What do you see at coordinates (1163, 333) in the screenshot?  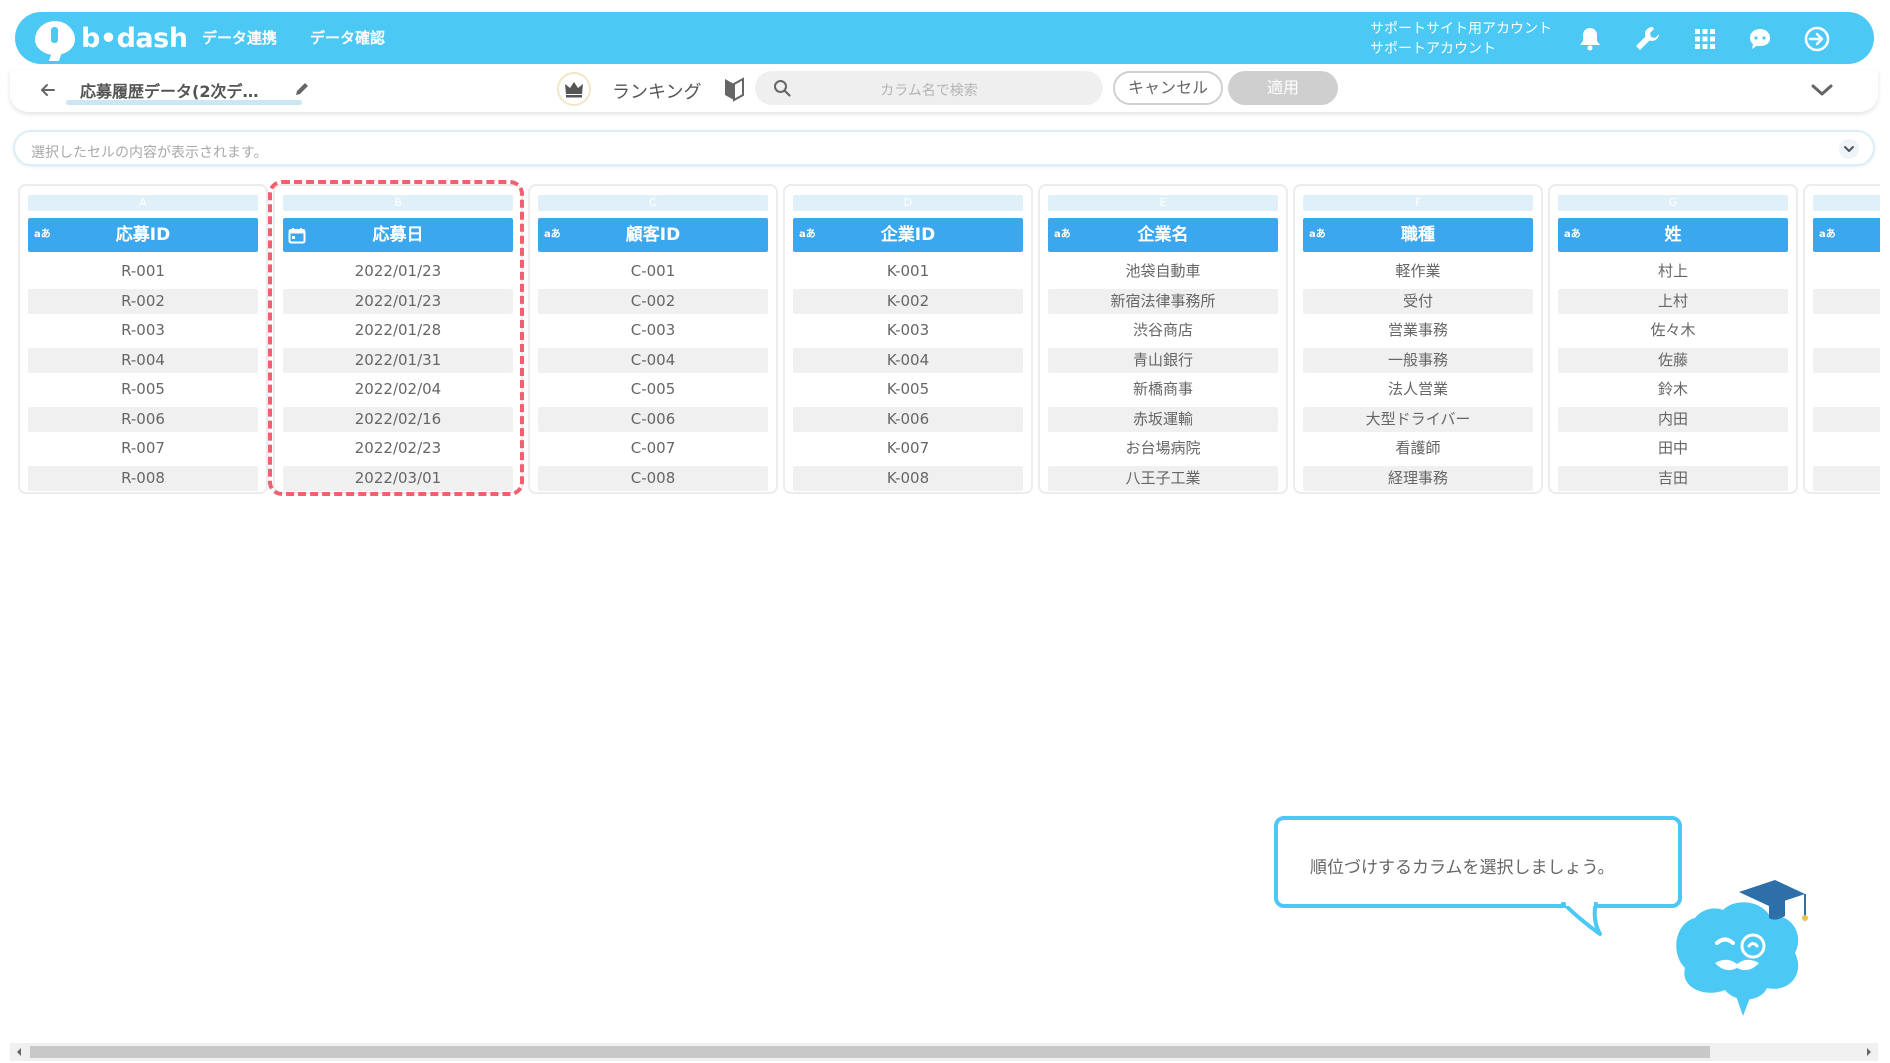 I see `table-cell: 渋谷商店` at bounding box center [1163, 333].